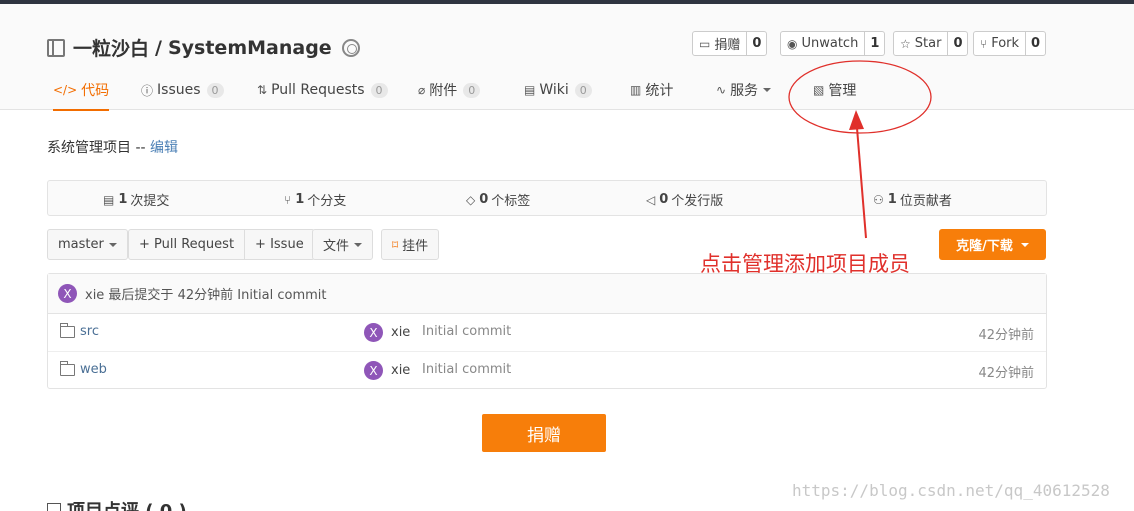 The width and height of the screenshot is (1134, 511). I want to click on annotation-arrow-head, so click(856, 120).